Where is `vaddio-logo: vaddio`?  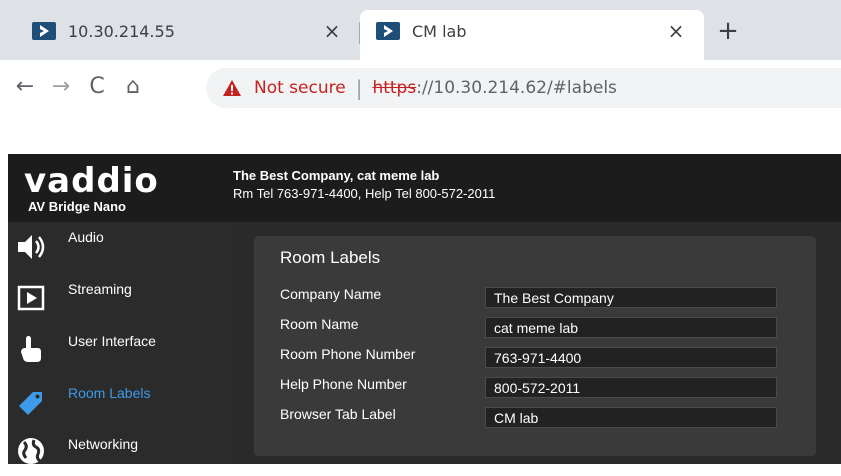
vaddio-logo: vaddio is located at coordinates (91, 180).